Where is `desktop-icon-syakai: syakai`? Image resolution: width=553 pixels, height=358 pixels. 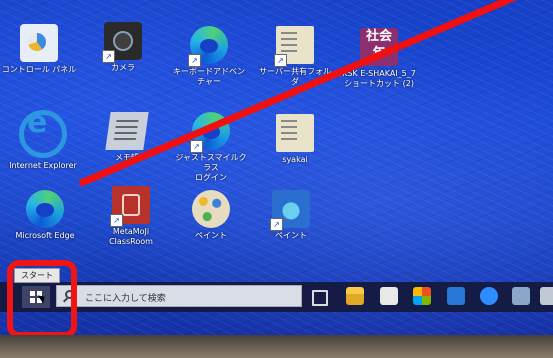
desktop-icon-syakai: syakai is located at coordinates (295, 139).